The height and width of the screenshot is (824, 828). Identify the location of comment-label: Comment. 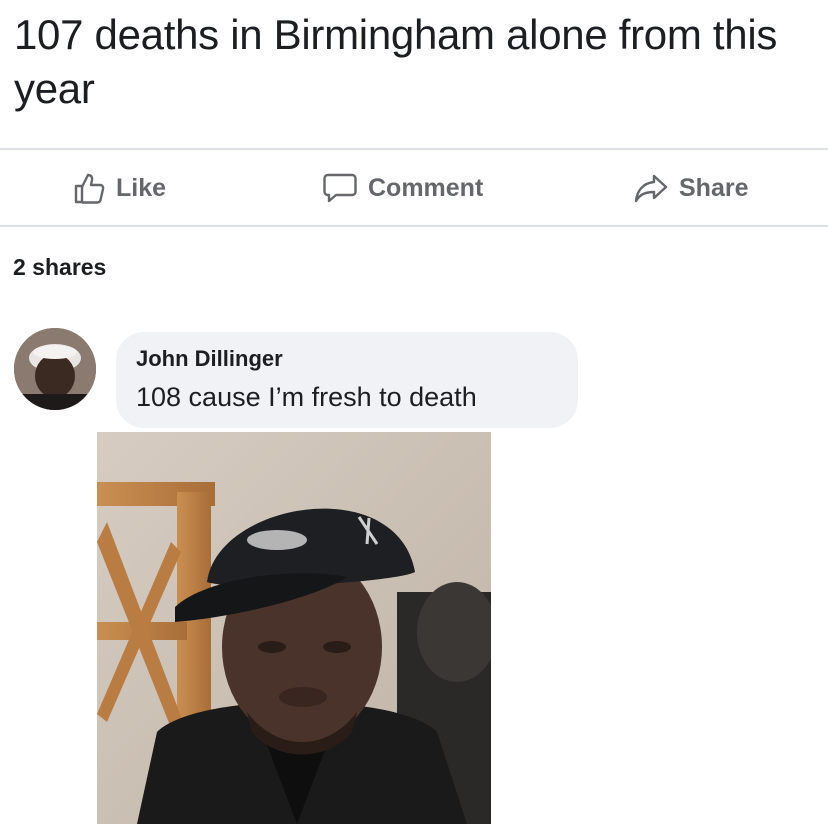
(426, 187).